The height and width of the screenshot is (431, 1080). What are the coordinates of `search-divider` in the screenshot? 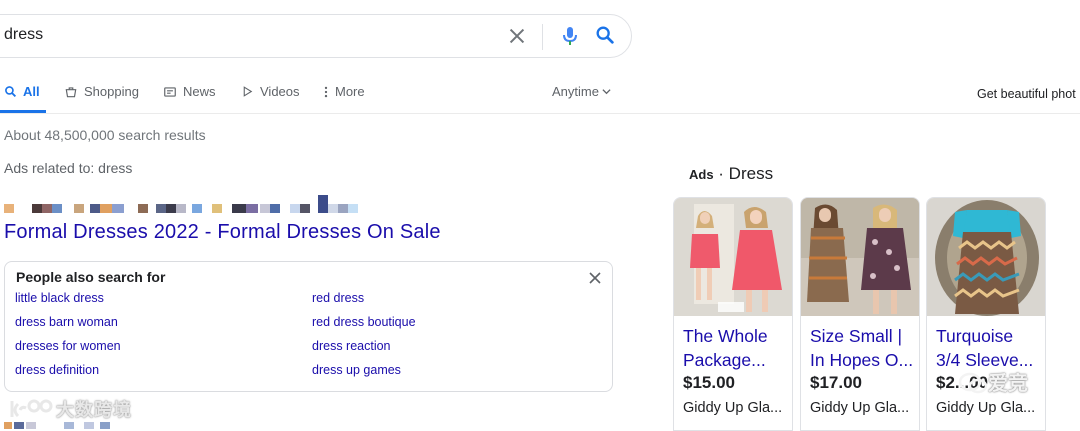 It's located at (542, 37).